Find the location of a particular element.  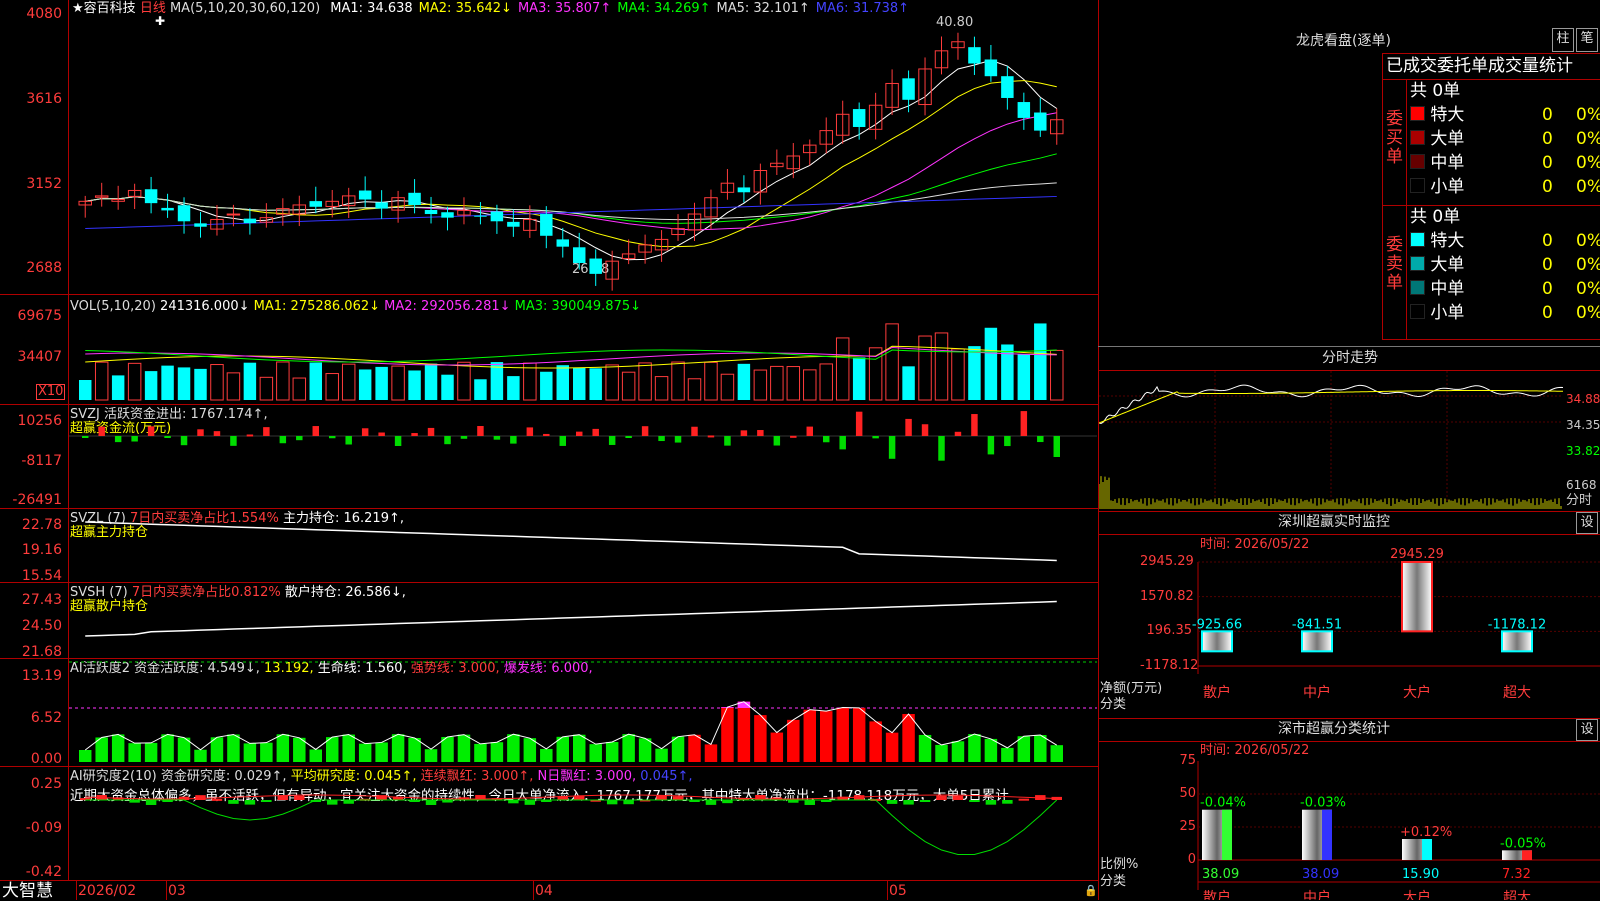

tick-mode-button: 笔 is located at coordinates (1587, 40).